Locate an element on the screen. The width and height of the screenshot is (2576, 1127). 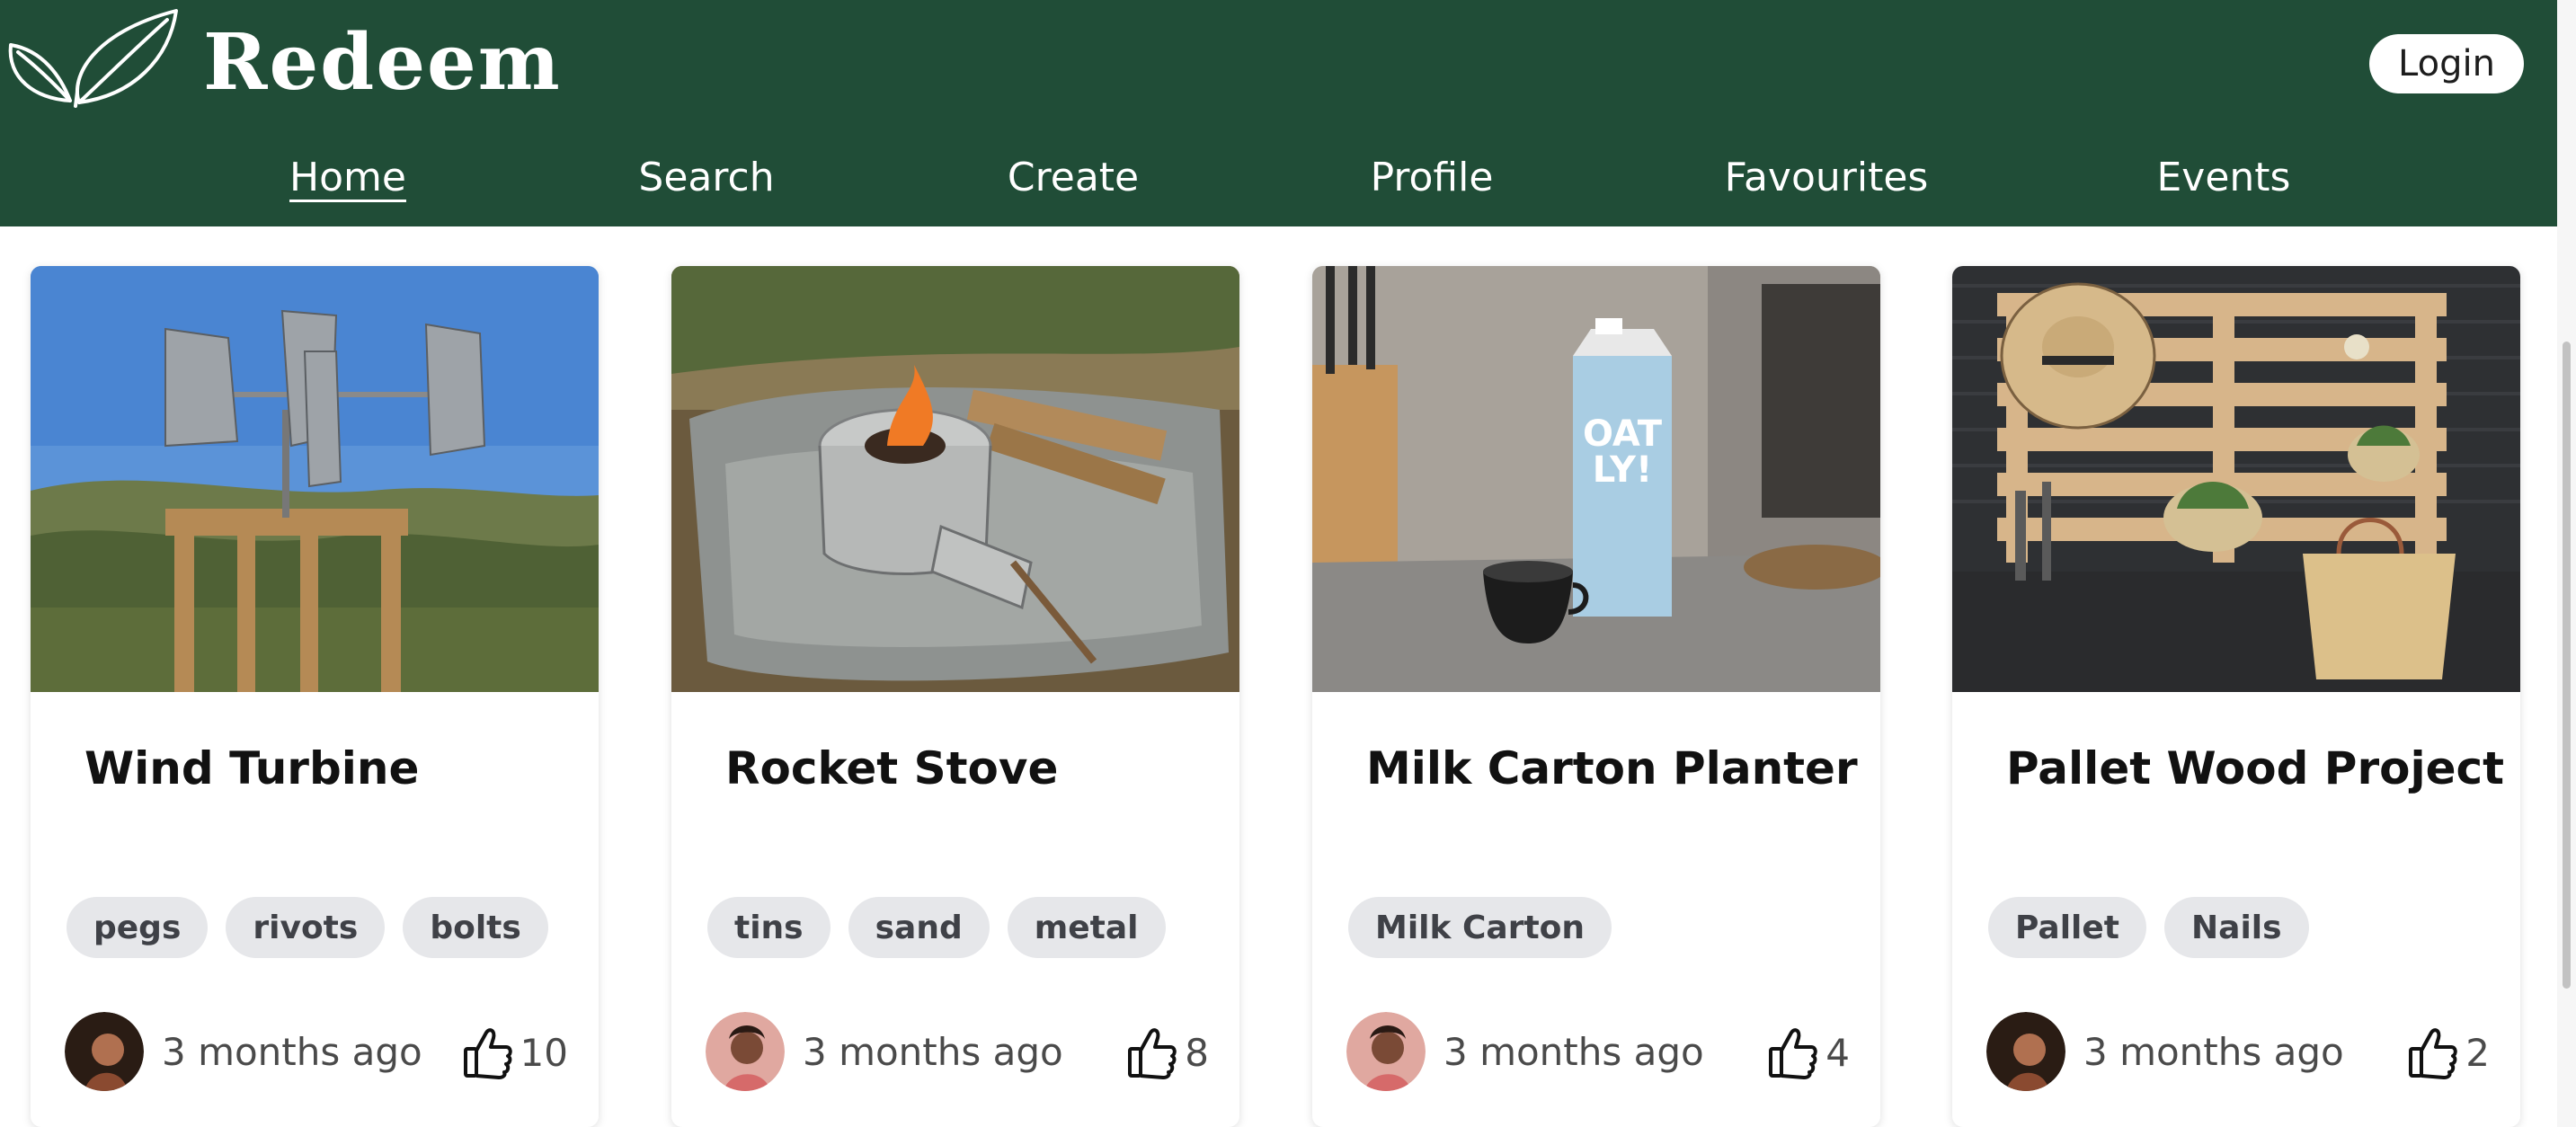
pallet-wood-image is located at coordinates (2236, 479).